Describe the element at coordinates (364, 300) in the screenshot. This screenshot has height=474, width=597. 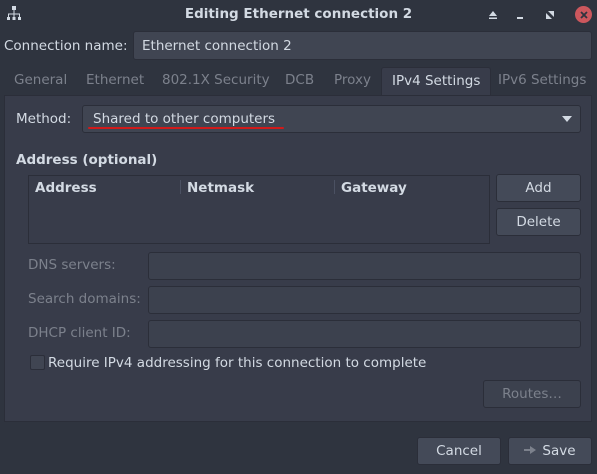
I see `search-domains-input` at that location.